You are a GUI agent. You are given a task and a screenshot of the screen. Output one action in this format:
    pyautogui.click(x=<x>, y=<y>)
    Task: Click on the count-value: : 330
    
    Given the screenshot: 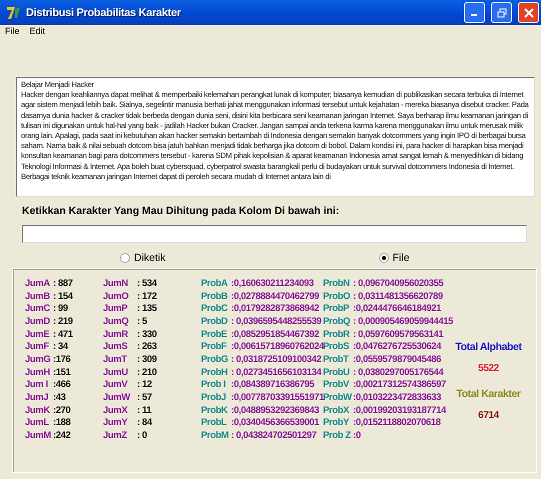 What is the action you would take?
    pyautogui.click(x=147, y=334)
    